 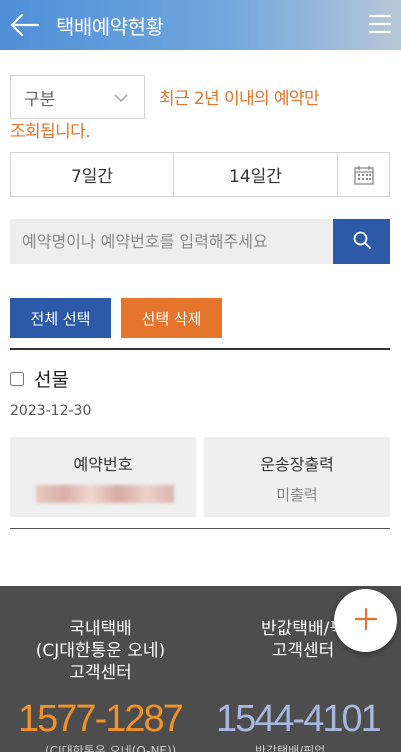 I want to click on search-input, so click(x=171, y=241).